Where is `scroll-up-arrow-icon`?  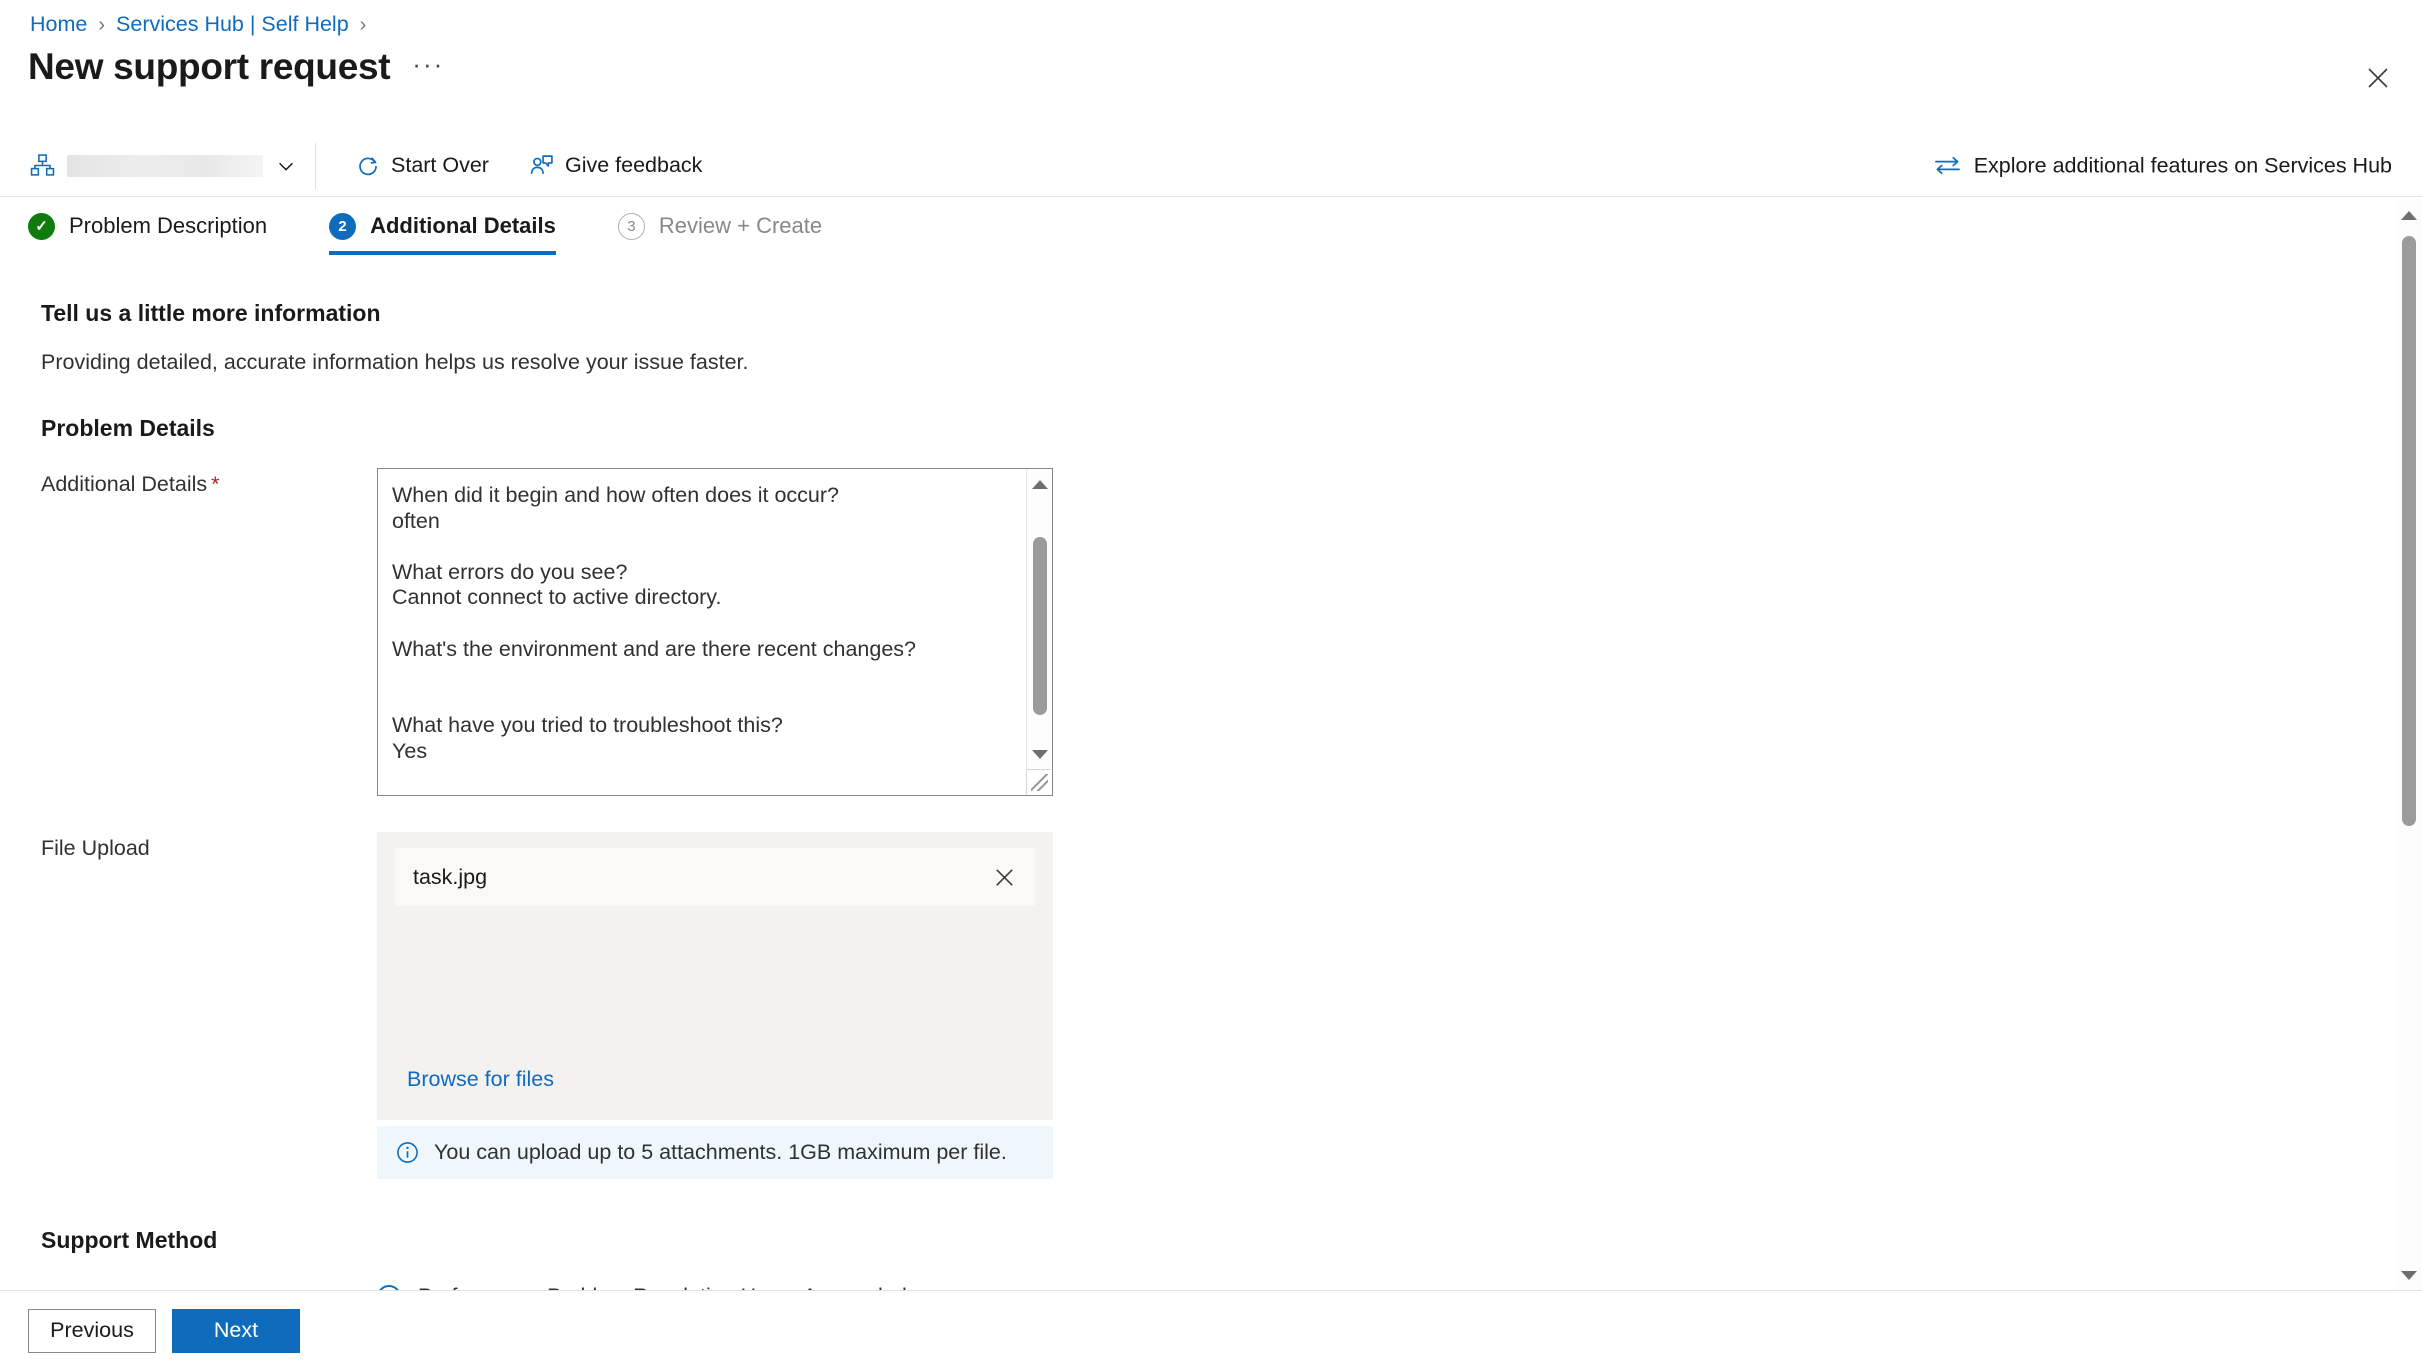 scroll-up-arrow-icon is located at coordinates (1040, 484).